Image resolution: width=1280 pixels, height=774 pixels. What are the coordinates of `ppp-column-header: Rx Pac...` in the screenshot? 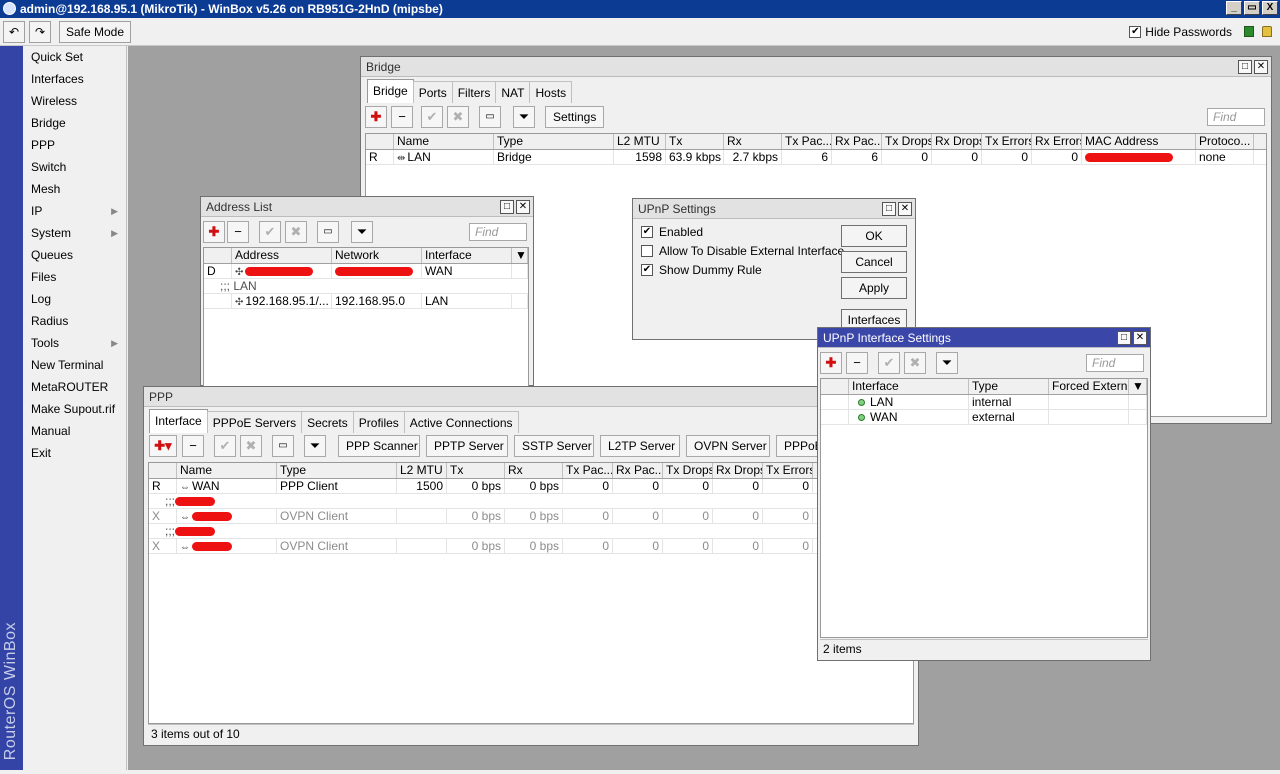 It's located at (638, 470).